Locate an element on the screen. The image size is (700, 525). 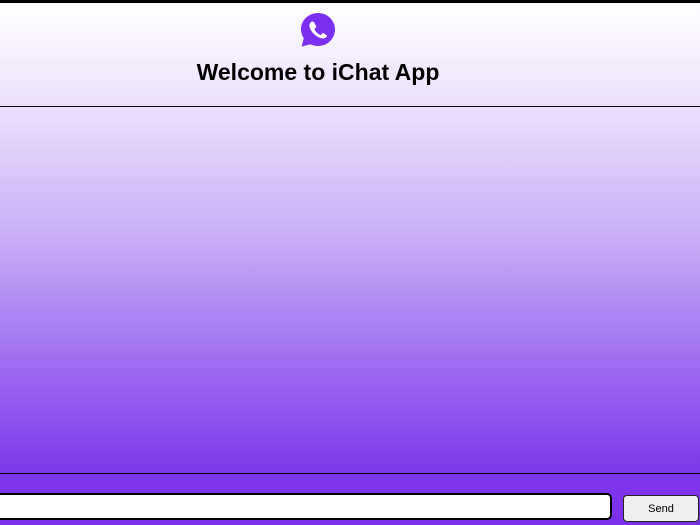
whatsapp-logo-icon is located at coordinates (318, 30).